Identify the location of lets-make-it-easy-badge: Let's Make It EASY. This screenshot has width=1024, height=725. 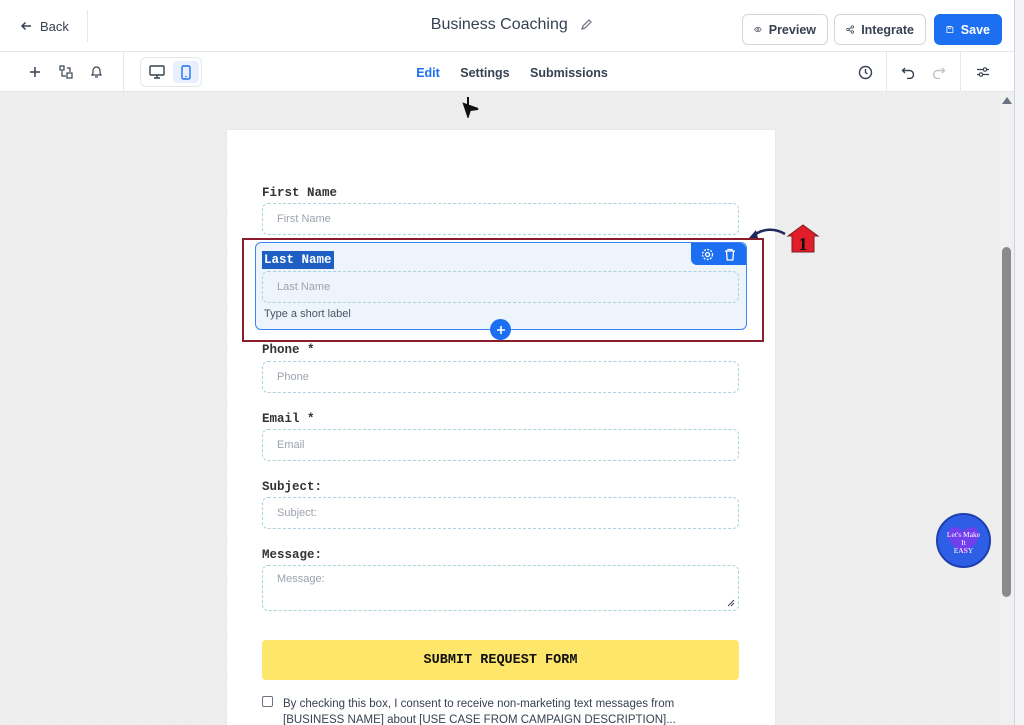
(963, 540).